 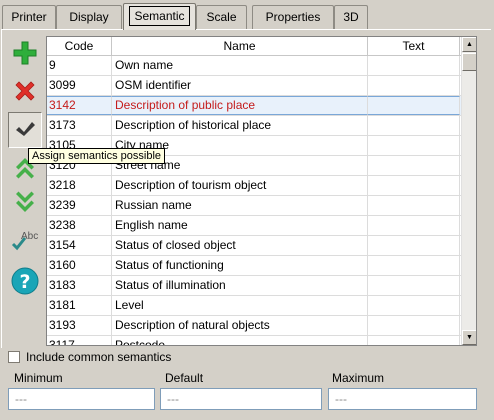 What do you see at coordinates (240, 46) in the screenshot?
I see `column-header-name: Name` at bounding box center [240, 46].